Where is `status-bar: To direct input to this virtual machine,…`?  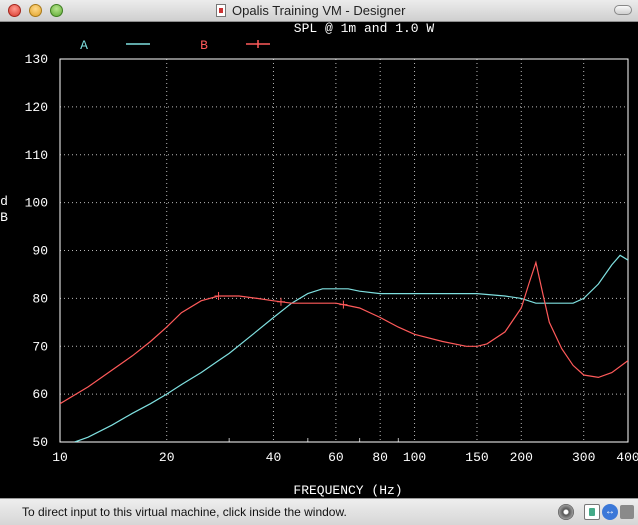 status-bar: To direct input to this virtual machine,… is located at coordinates (319, 511).